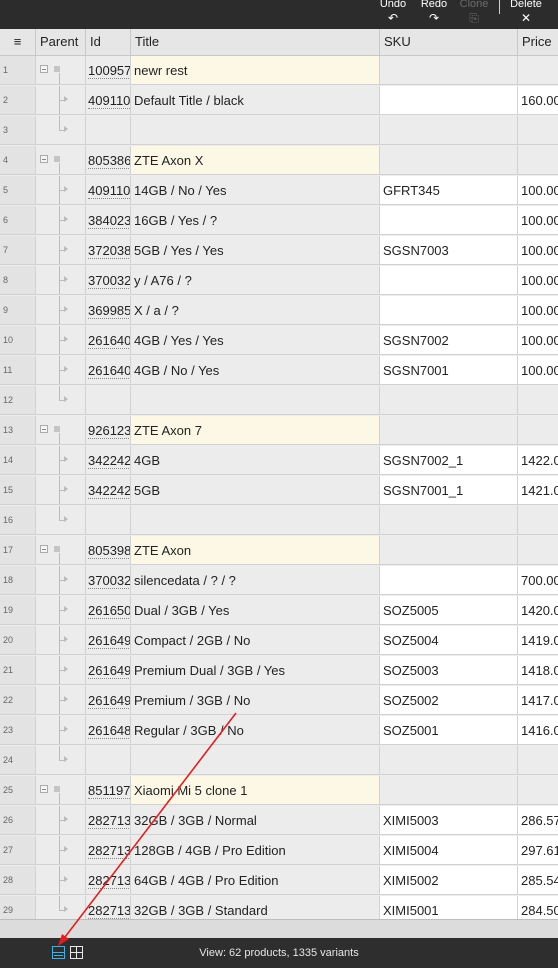  I want to click on price-cell: 1419.00, so click(538, 640).